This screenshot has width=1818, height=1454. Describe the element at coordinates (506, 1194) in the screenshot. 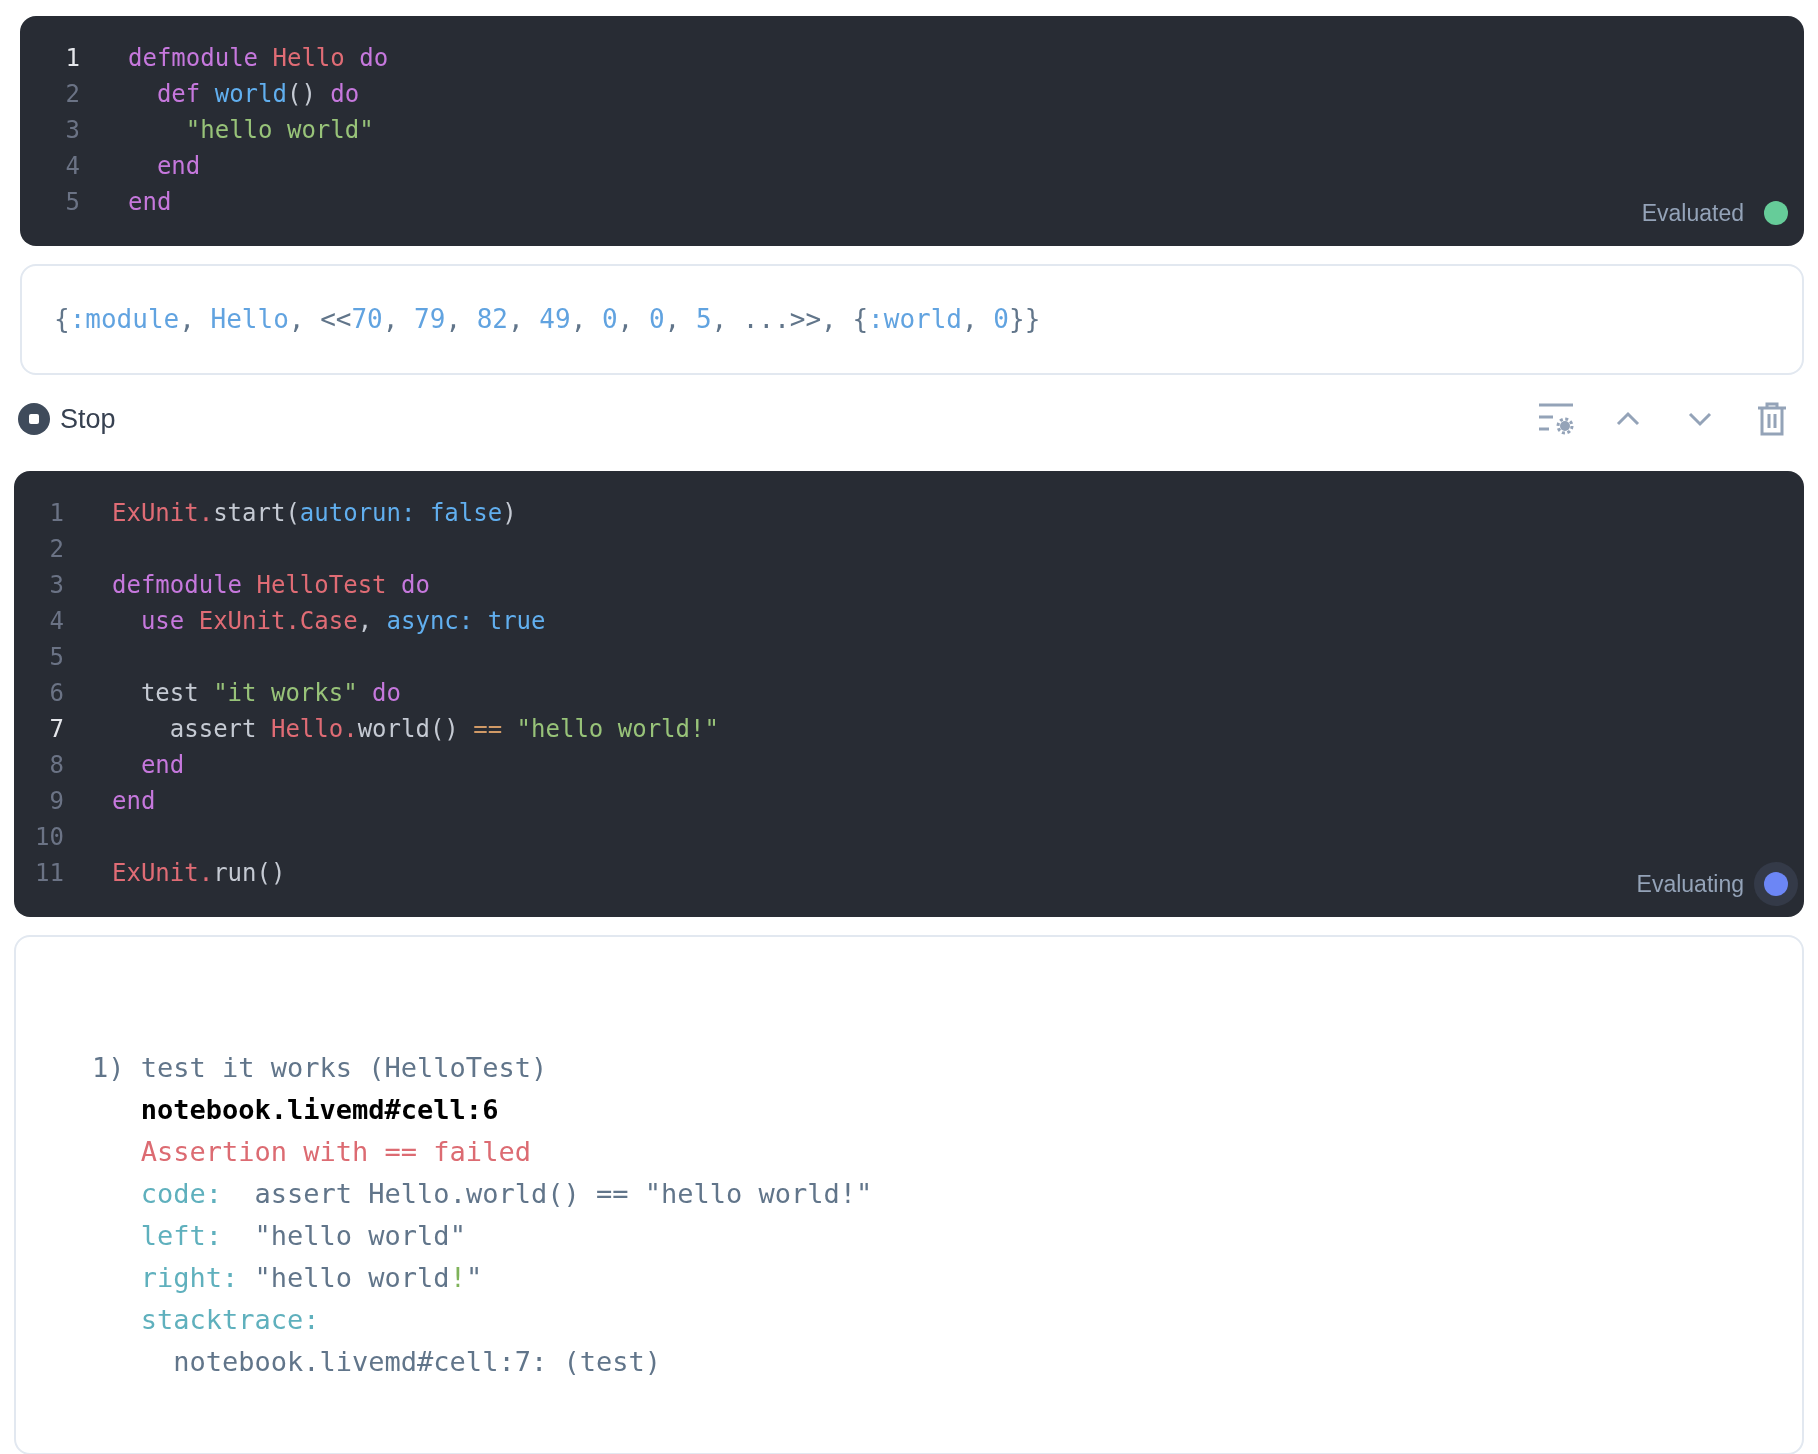

I see `output-line: code: assert Hello.world() == "hello world!"` at that location.